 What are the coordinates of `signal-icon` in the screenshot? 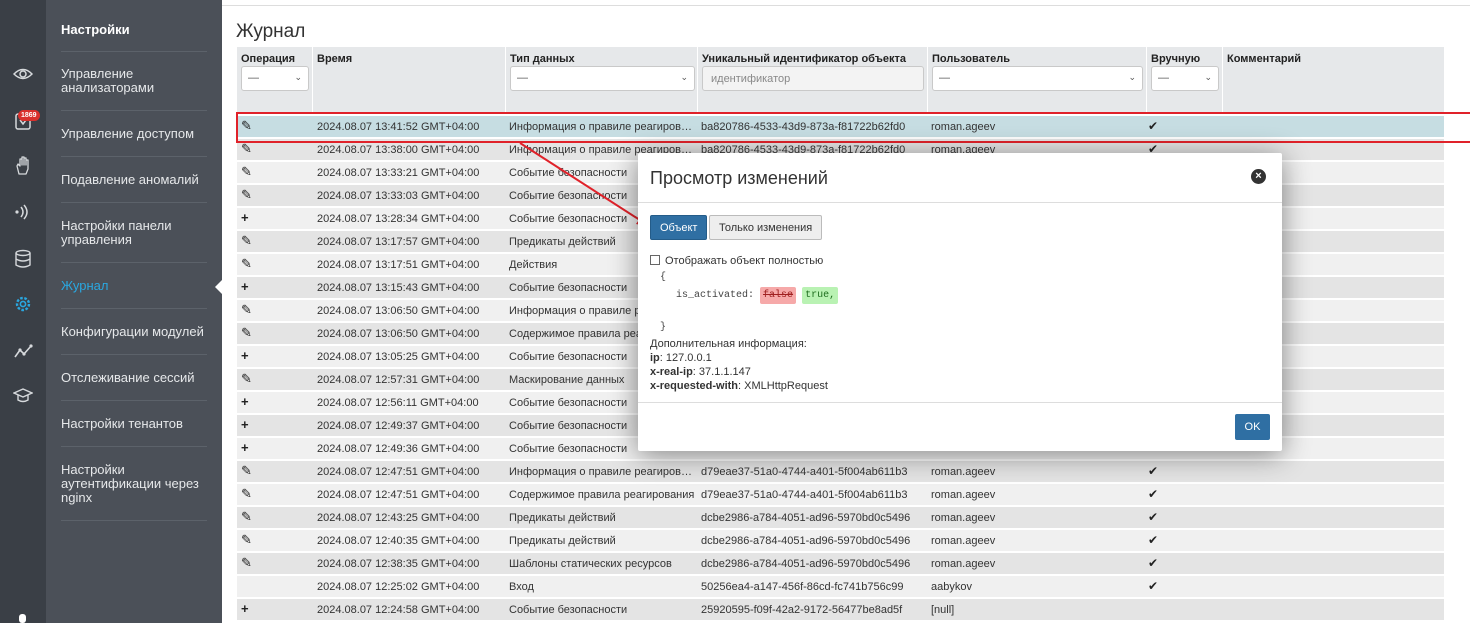 It's located at (23, 212).